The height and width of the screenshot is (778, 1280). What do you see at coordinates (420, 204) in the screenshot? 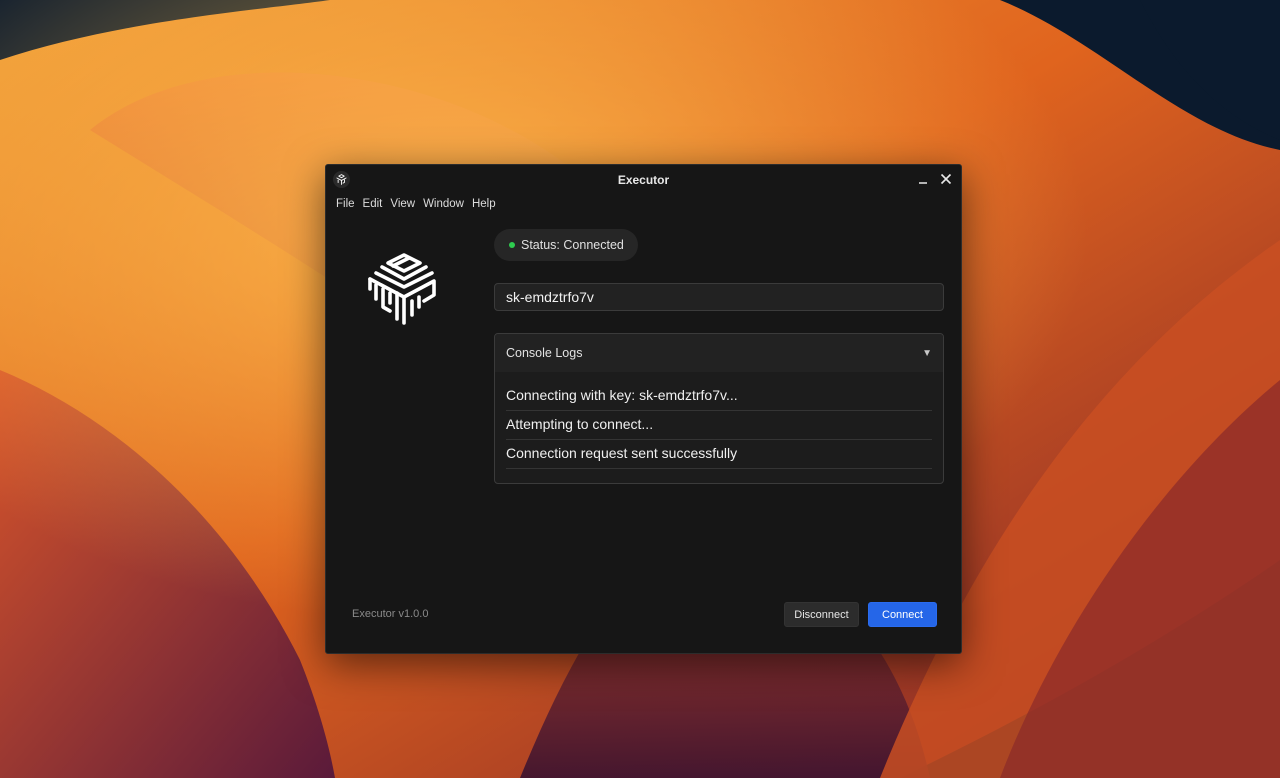
I see `menu-bar: File Edit View Window Help` at bounding box center [420, 204].